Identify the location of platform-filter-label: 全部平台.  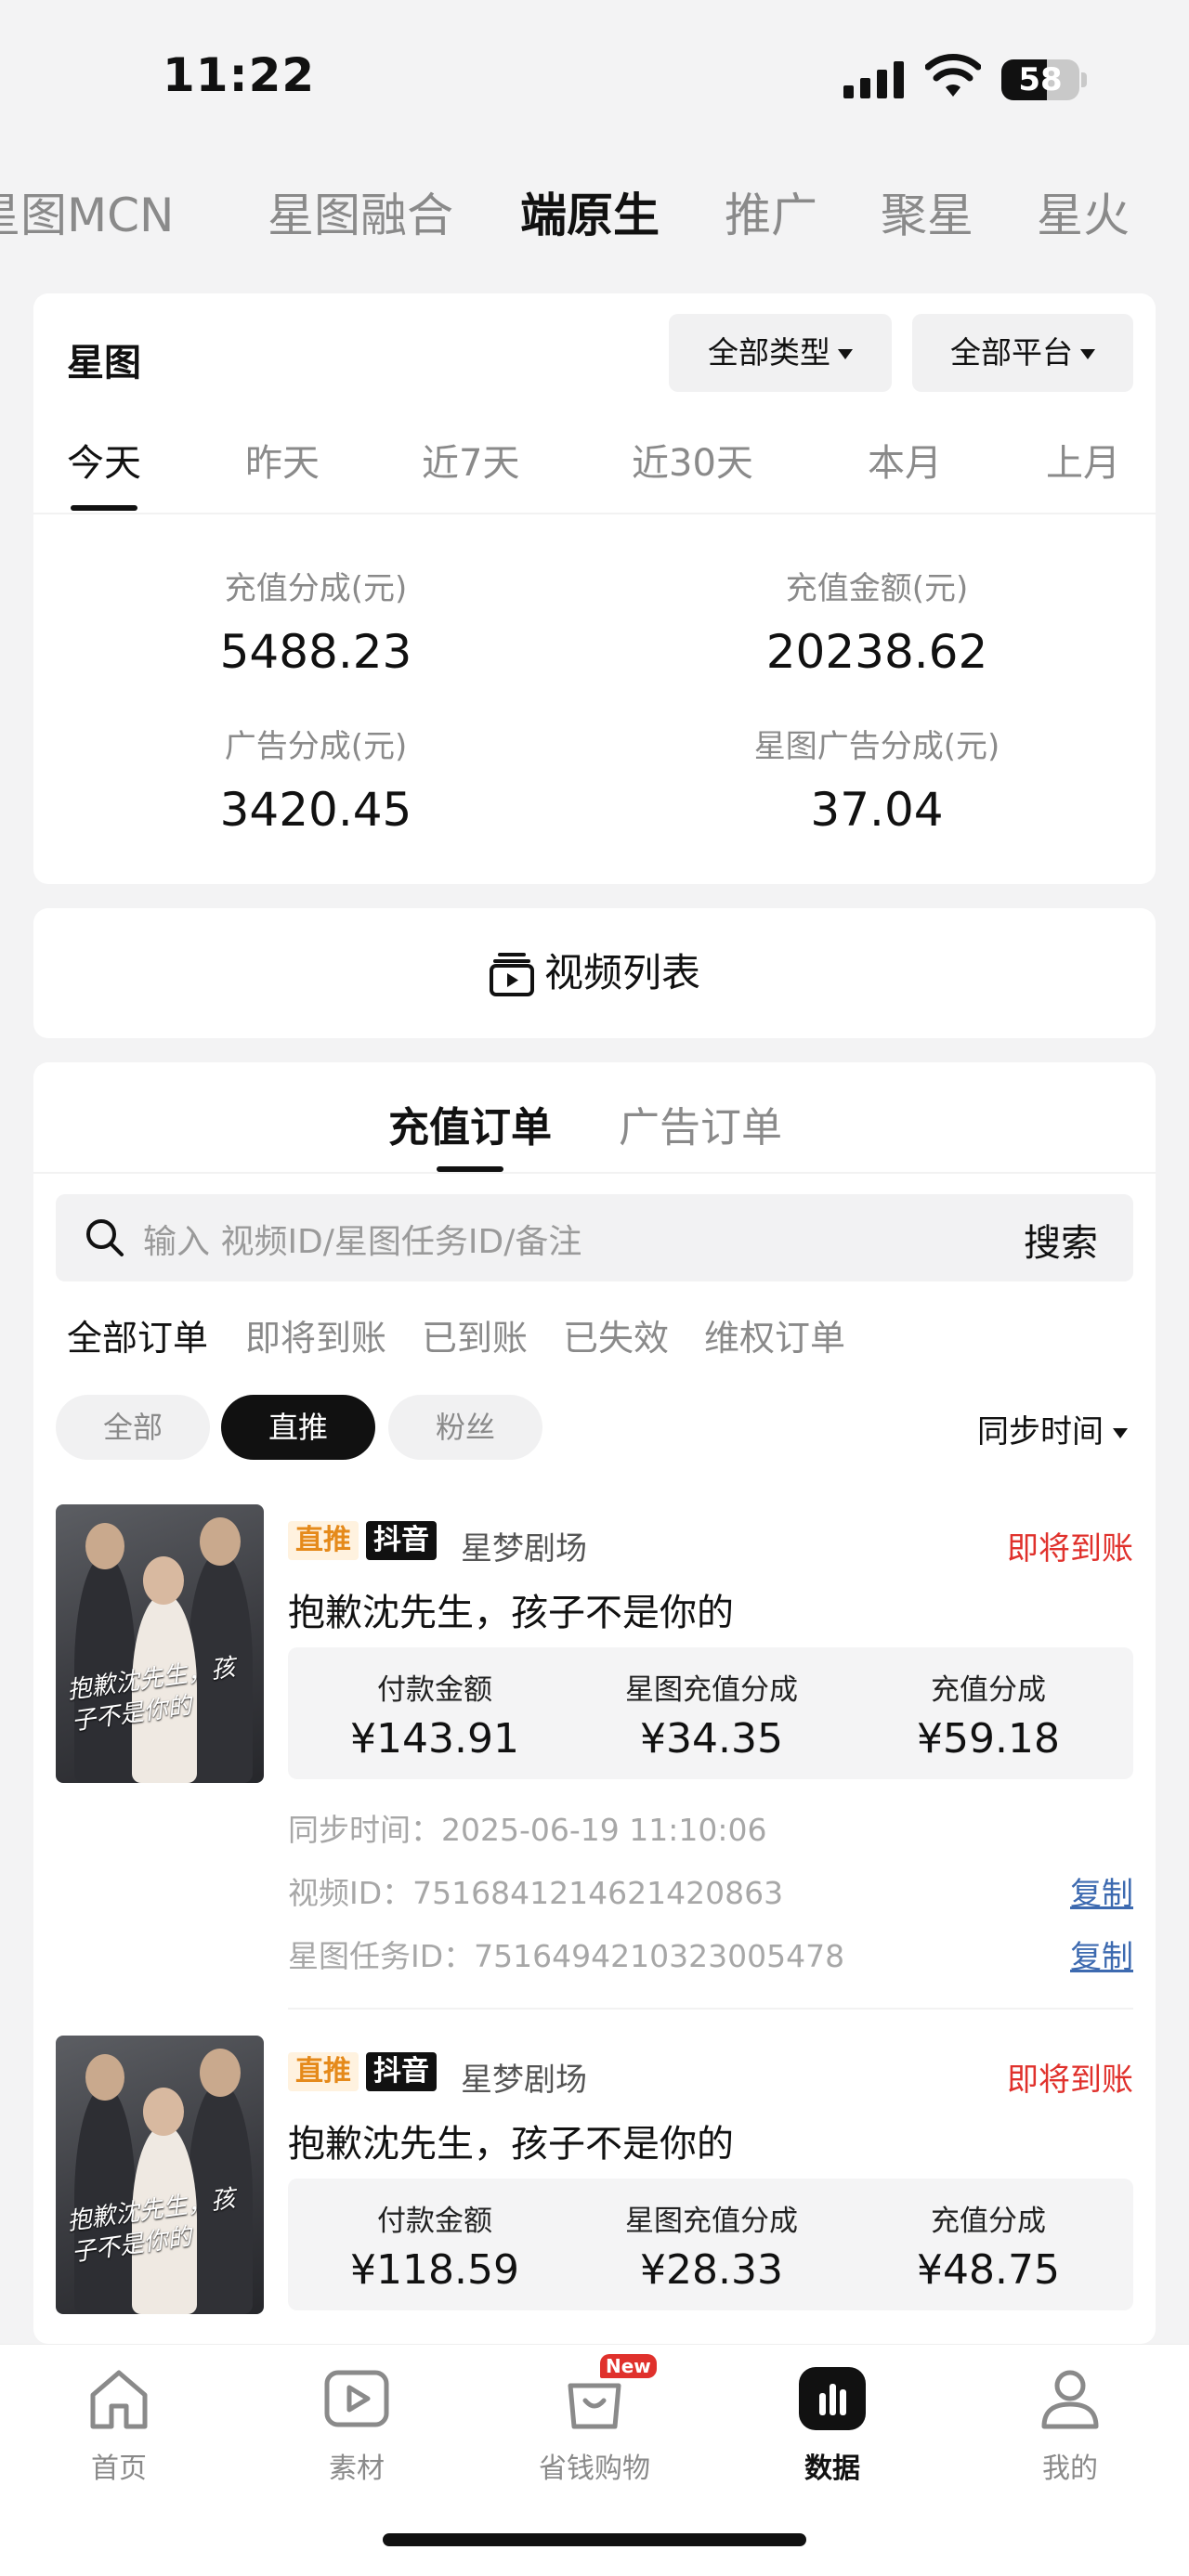
(1012, 352).